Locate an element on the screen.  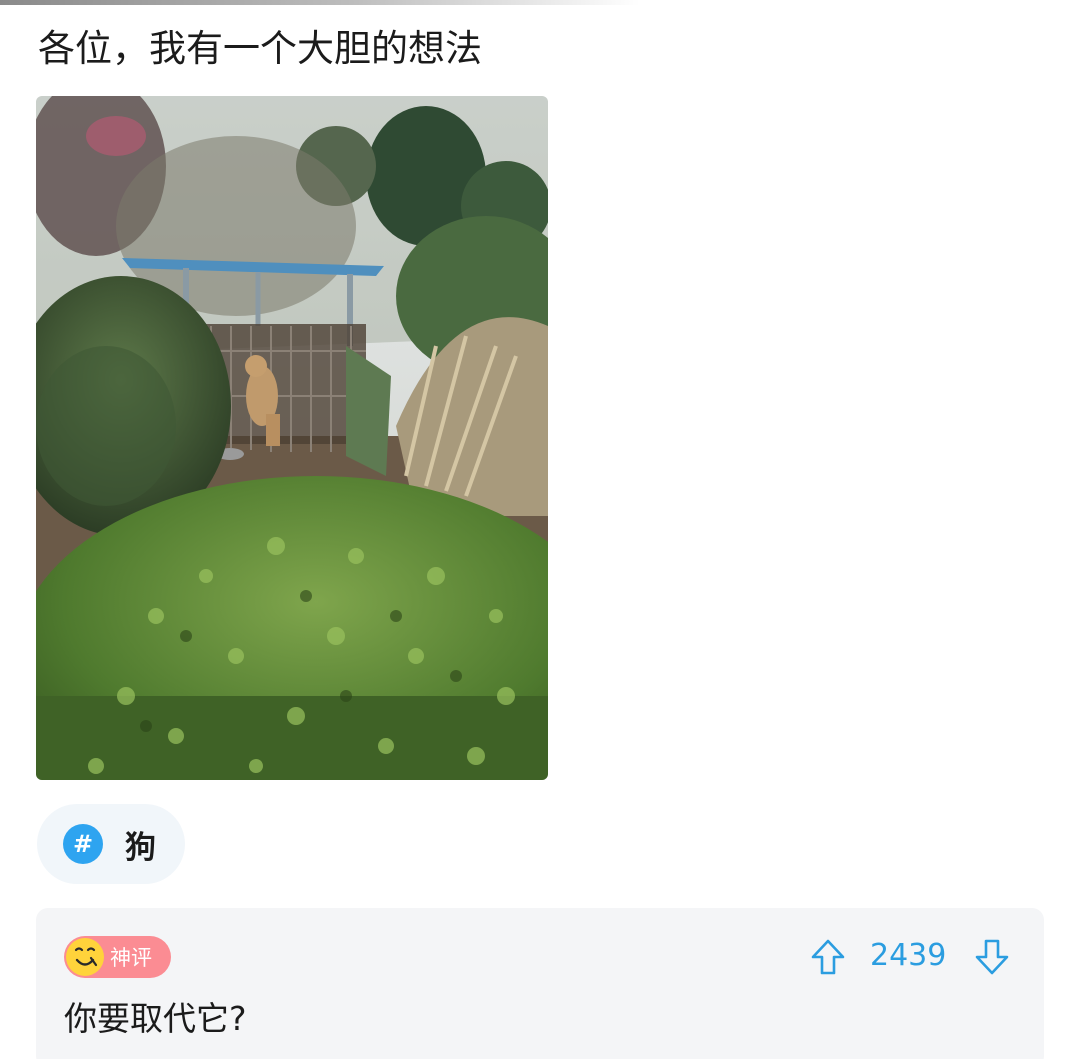
topic-tag-chip: # 狗 is located at coordinates (111, 844).